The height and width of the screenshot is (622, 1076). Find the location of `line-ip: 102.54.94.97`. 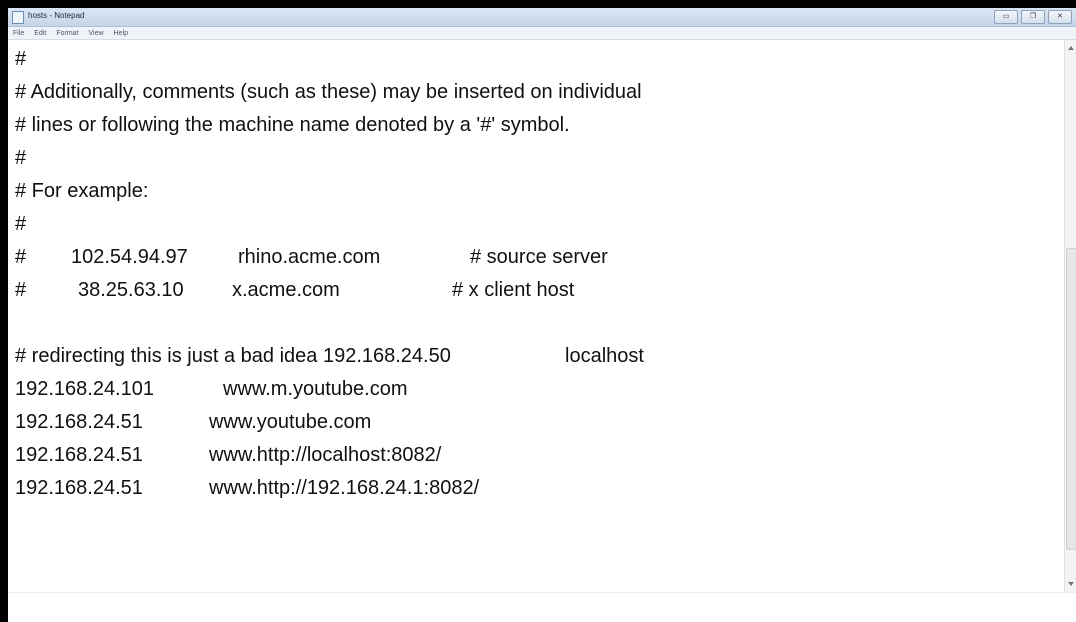

line-ip: 102.54.94.97 is located at coordinates (129, 257).